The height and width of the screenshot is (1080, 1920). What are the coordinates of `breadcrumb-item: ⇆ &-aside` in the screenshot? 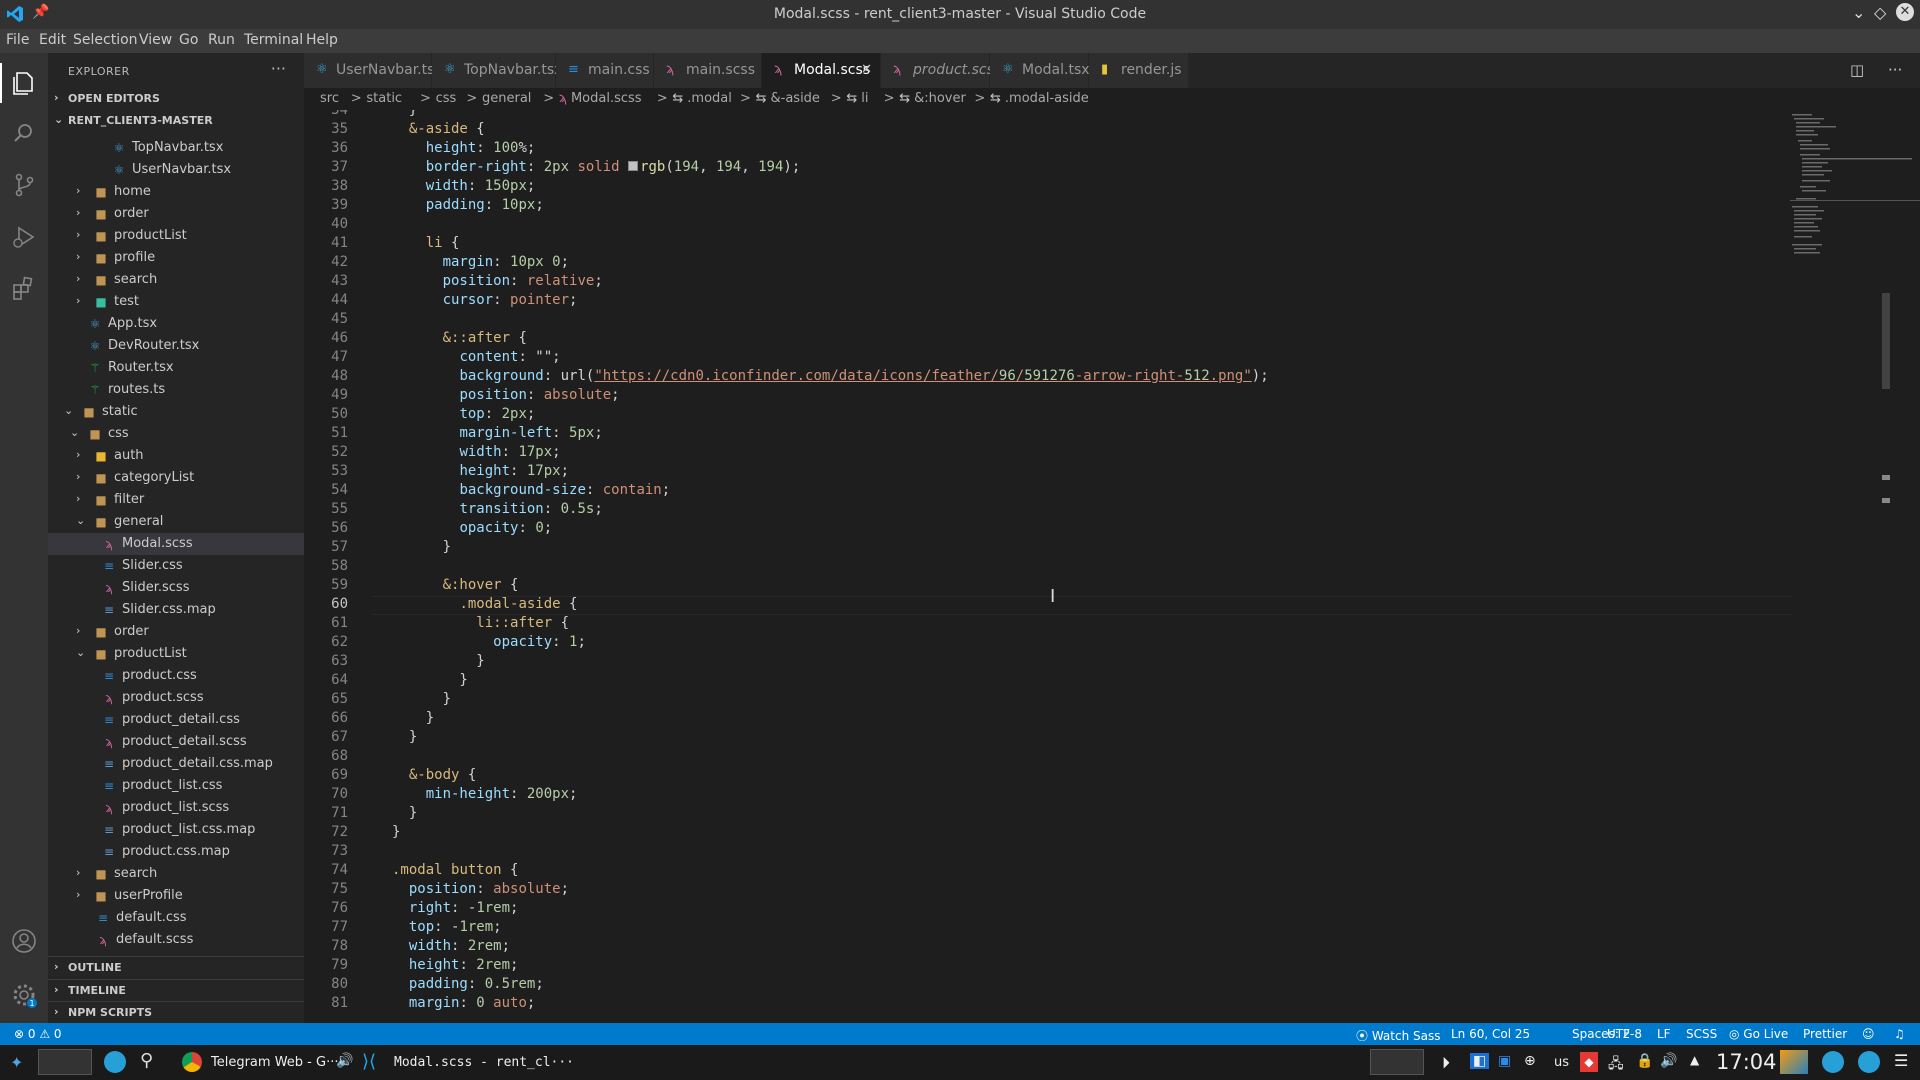 It's located at (788, 98).